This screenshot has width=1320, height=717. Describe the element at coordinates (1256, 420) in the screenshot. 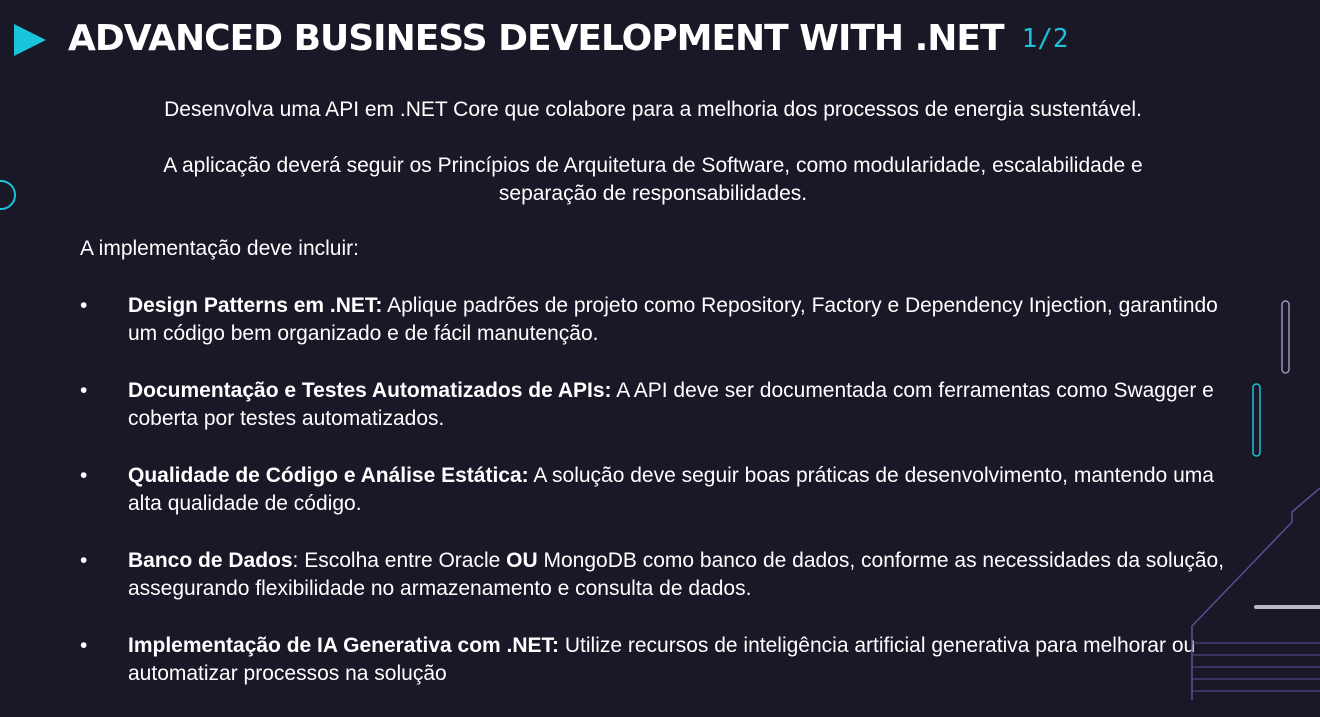

I see `pill-accent-icon` at that location.